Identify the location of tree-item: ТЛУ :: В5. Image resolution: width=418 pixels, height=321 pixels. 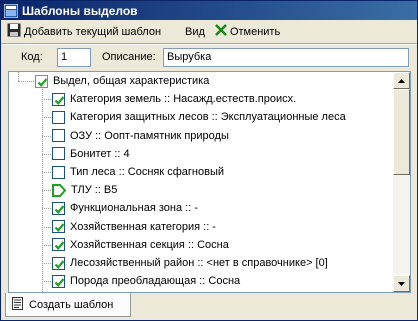
(84, 190).